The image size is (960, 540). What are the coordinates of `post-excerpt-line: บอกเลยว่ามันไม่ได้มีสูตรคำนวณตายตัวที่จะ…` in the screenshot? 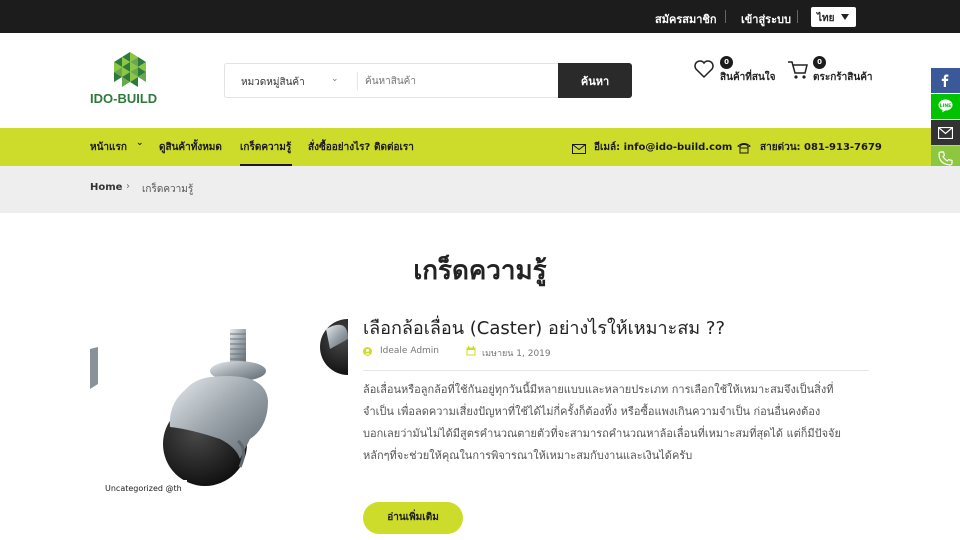 It's located at (602, 433).